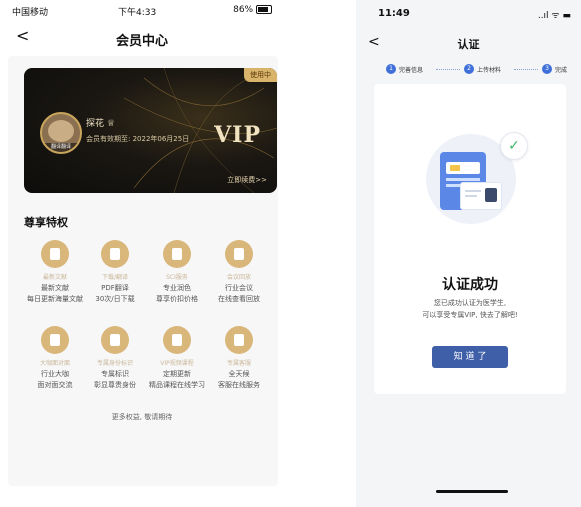  I want to click on nav-bar: < 会员中心, so click(142, 37).